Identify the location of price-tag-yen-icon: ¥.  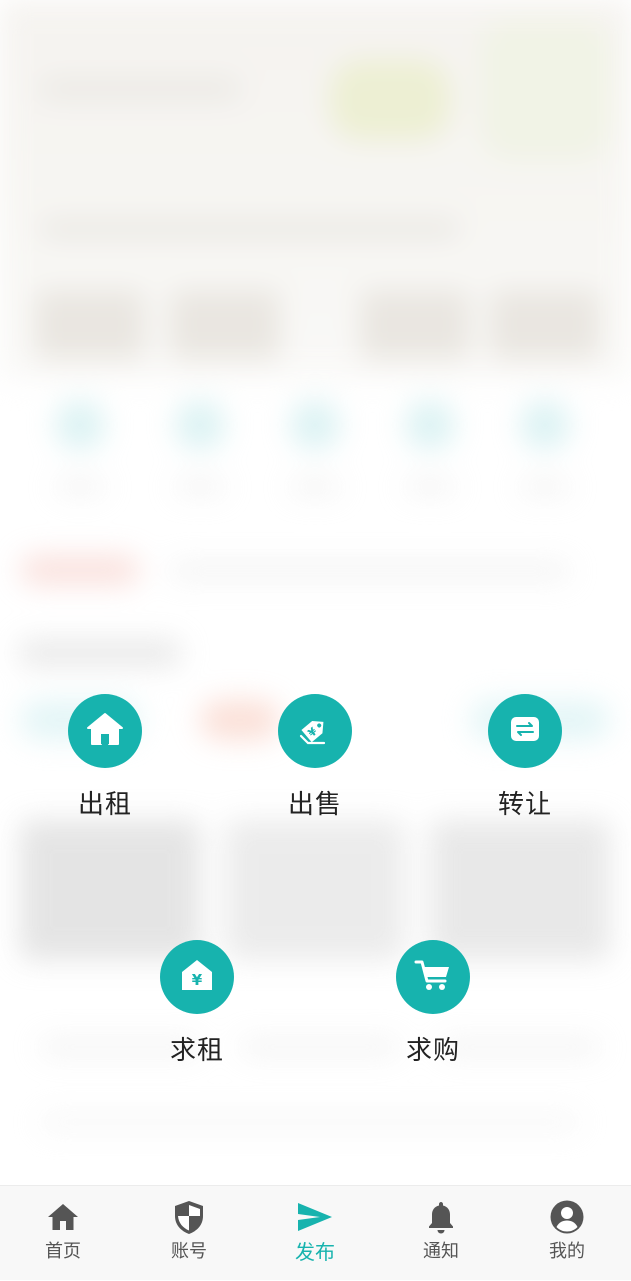
(315, 731).